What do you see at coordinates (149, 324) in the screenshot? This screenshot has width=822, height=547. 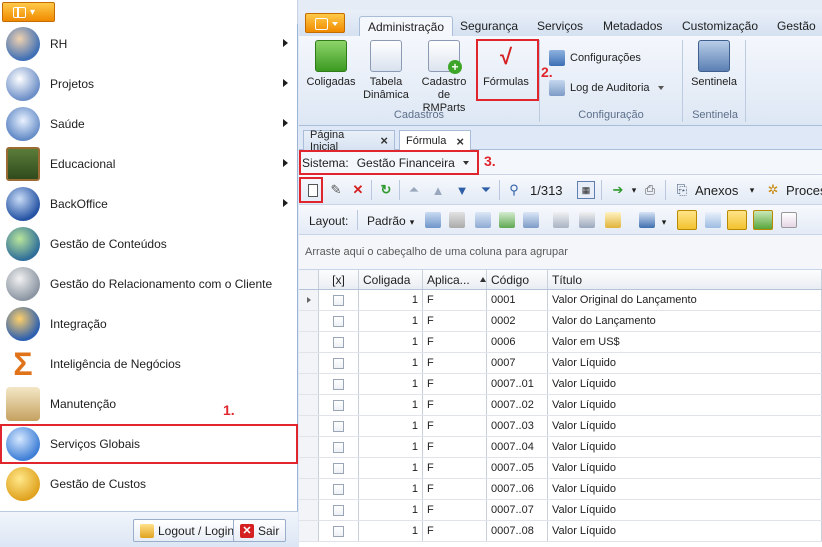 I see `menu-item-integracao: Integração` at bounding box center [149, 324].